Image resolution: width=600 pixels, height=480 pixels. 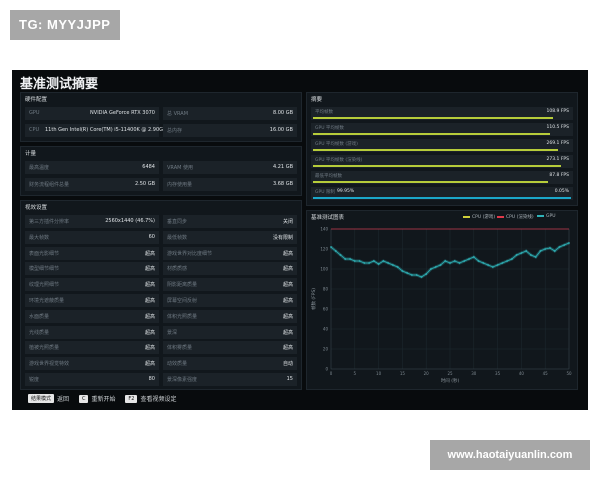 What do you see at coordinates (230, 348) in the screenshot?
I see `setting-row: 体积雾质量 超高` at bounding box center [230, 348].